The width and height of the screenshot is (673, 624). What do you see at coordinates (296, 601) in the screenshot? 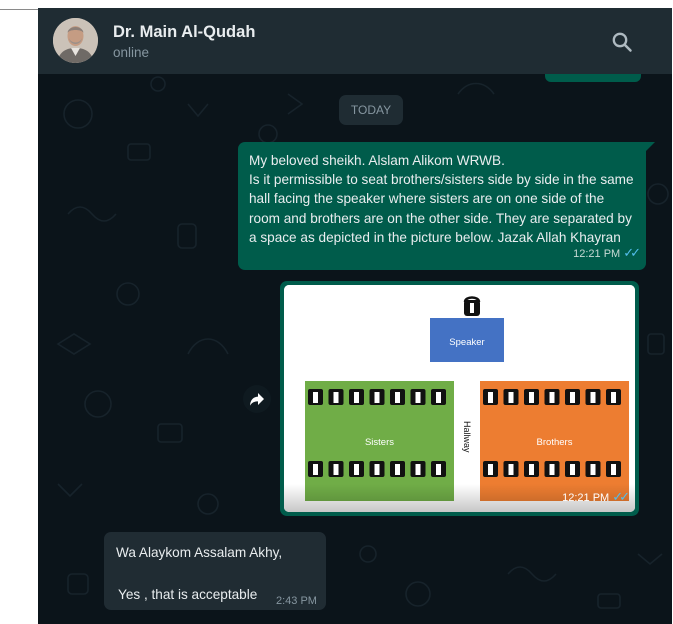
I see `incoming-time: 2:43 PM` at bounding box center [296, 601].